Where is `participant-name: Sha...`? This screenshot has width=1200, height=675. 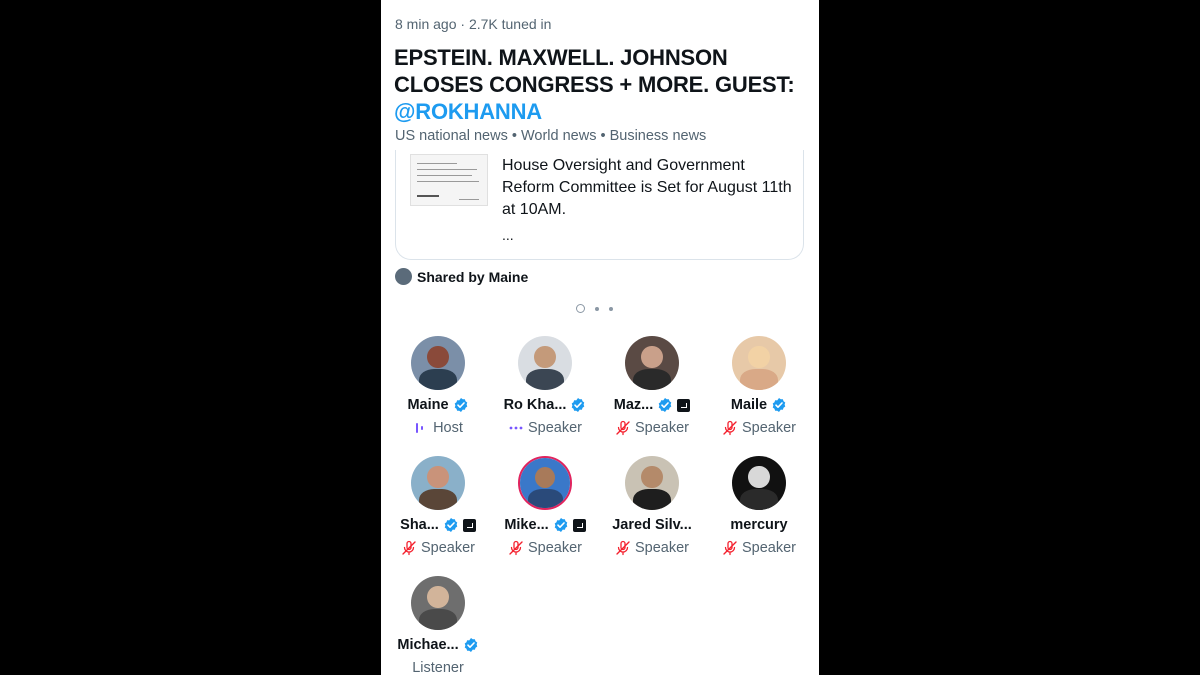
participant-name: Sha... is located at coordinates (419, 525).